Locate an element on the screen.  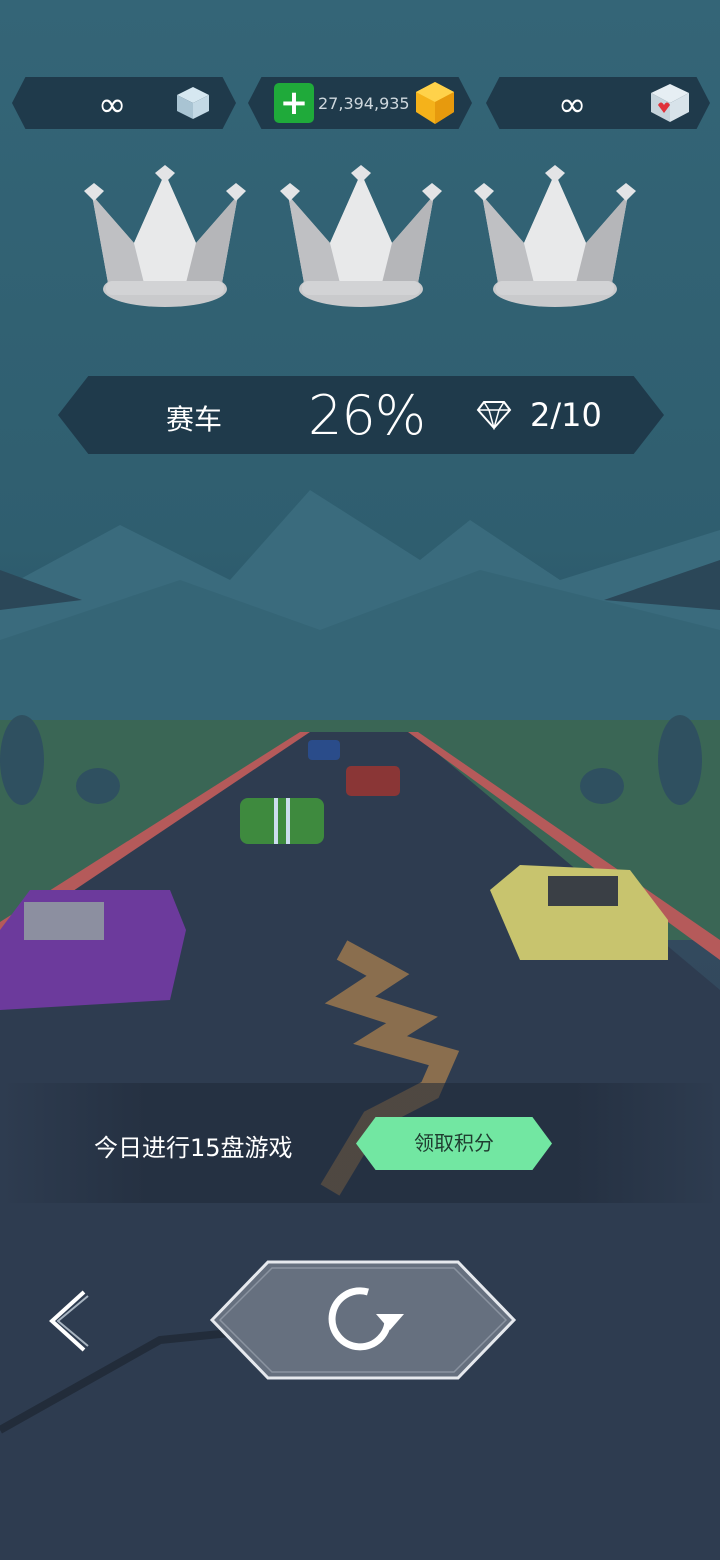
blue-car is located at coordinates (324, 750).